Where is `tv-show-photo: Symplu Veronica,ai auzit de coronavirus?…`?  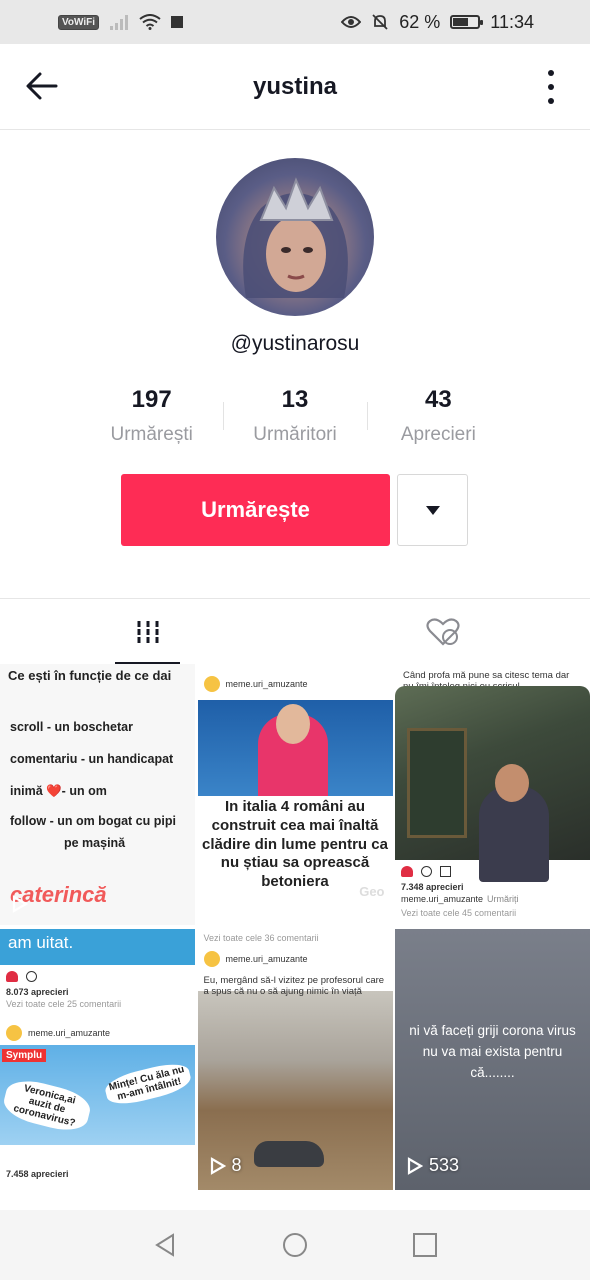
tv-show-photo: Symplu Veronica,ai auzit de coronavirus?… is located at coordinates (97, 1095).